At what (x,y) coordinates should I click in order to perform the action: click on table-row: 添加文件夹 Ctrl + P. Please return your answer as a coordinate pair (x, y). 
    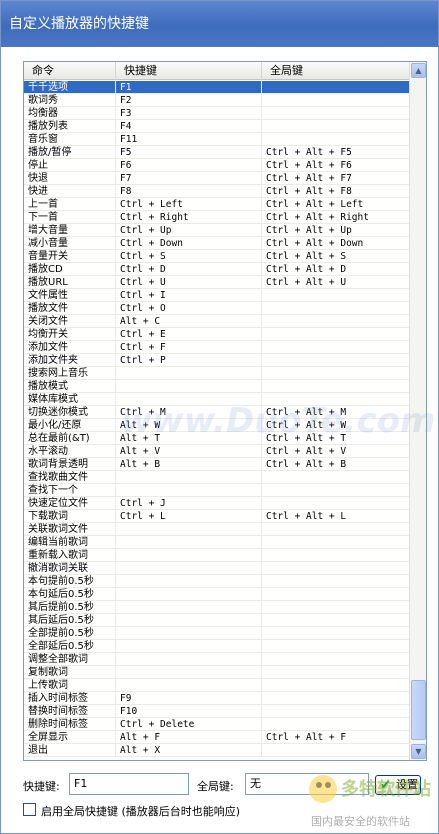
    Looking at the image, I should click on (217, 360).